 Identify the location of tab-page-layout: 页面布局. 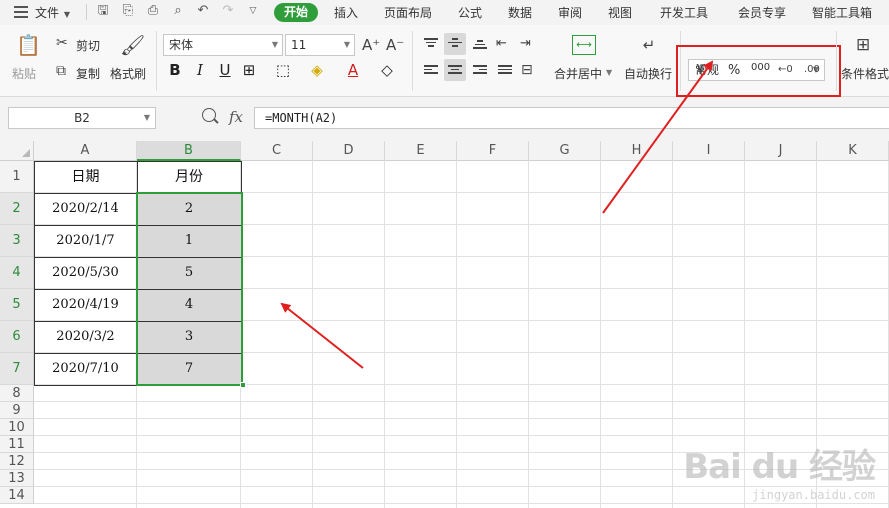
(408, 12).